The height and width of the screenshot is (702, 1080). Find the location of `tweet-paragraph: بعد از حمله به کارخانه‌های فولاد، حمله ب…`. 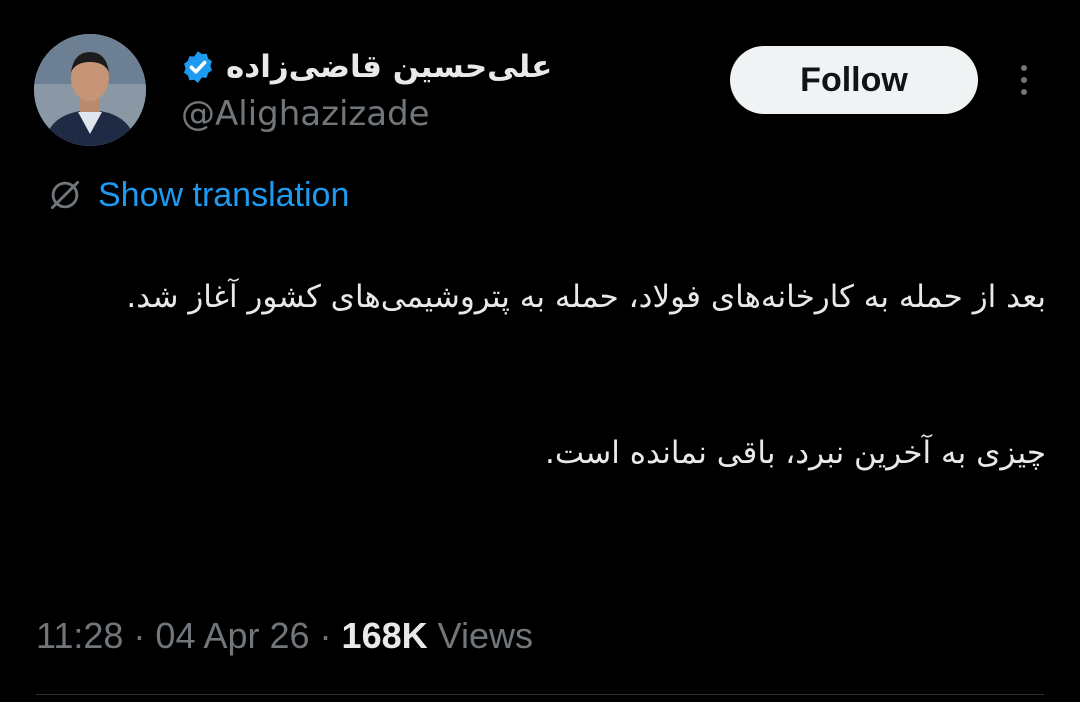

tweet-paragraph: بعد از حمله به کارخانه‌های فولاد، حمله ب… is located at coordinates (586, 297).